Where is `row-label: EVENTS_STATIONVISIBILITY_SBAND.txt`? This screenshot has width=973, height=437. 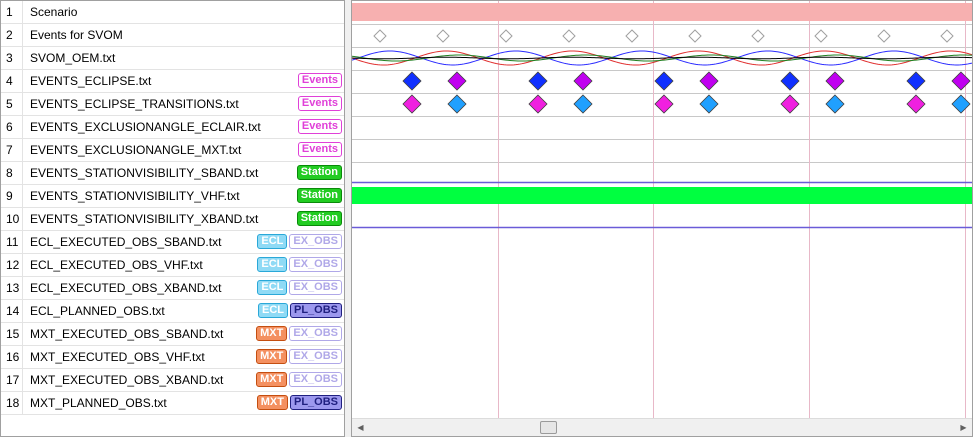 row-label: EVENTS_STATIONVISIBILITY_SBAND.txt is located at coordinates (144, 173).